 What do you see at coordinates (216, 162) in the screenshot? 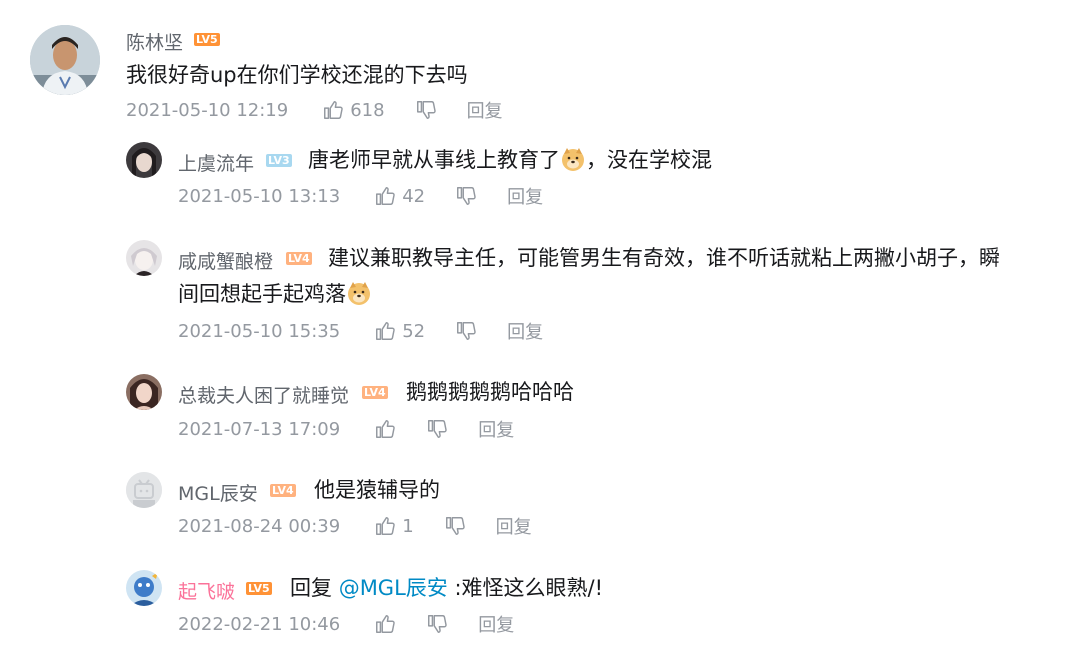
I see `username: 上虞流年` at bounding box center [216, 162].